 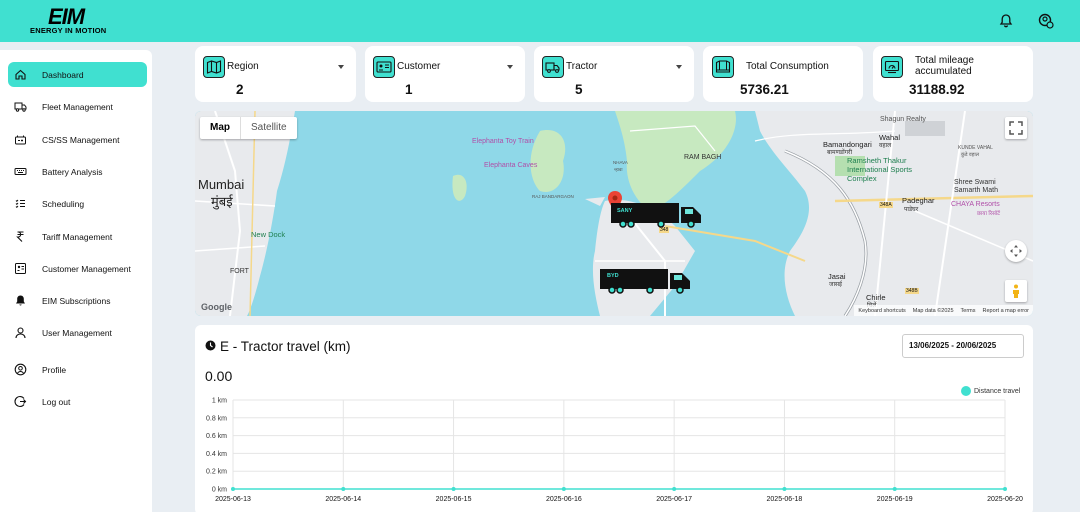 I want to click on home-icon, so click(x=20, y=74).